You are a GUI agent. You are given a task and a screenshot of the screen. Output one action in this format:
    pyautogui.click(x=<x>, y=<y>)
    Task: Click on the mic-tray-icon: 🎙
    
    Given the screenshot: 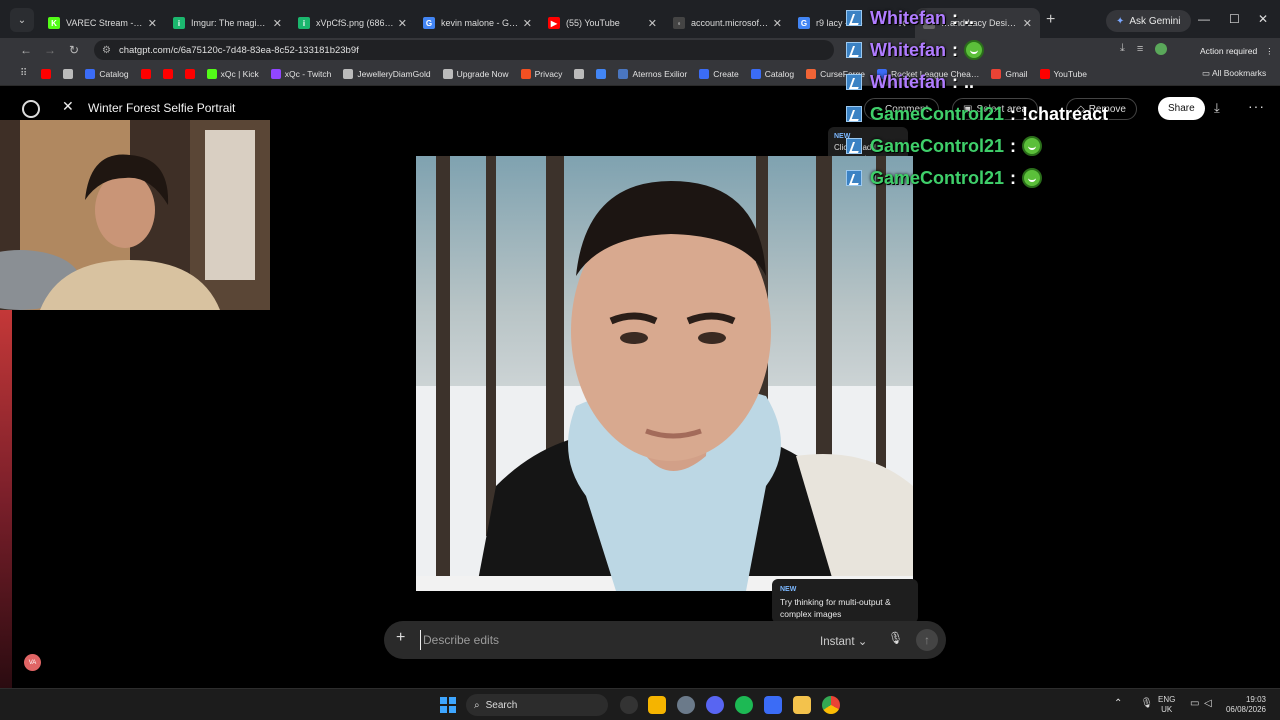 What is the action you would take?
    pyautogui.click(x=1146, y=703)
    